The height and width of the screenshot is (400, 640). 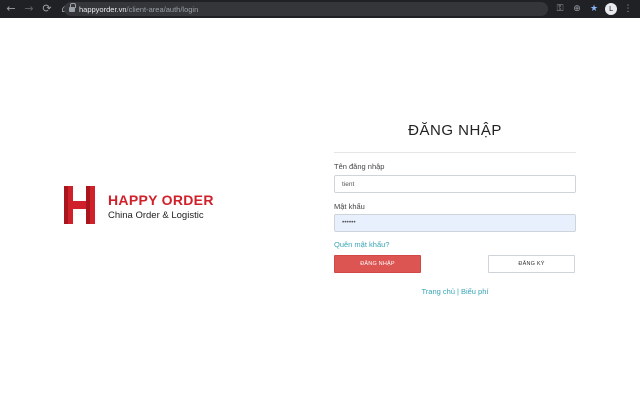 I want to click on brand-logo: HAPPY ORDER China Order & Logistic, so click(x=149, y=205).